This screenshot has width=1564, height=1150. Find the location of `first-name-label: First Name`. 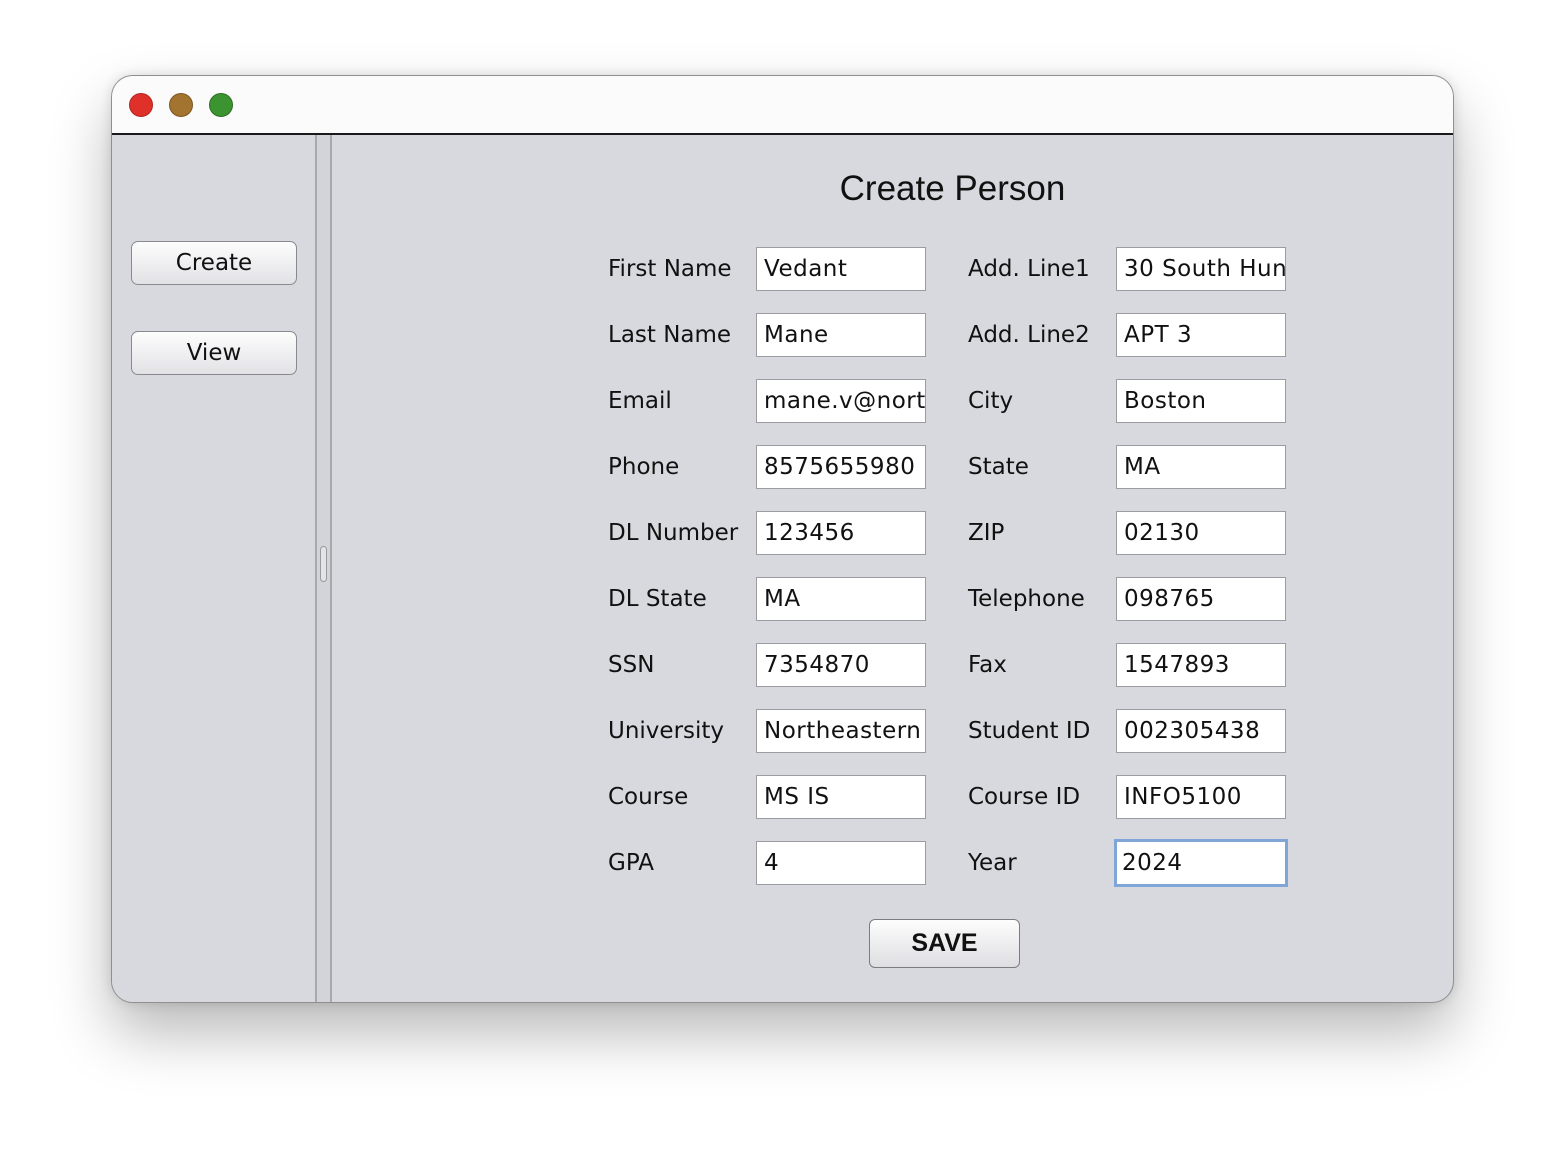

first-name-label: First Name is located at coordinates (670, 269).